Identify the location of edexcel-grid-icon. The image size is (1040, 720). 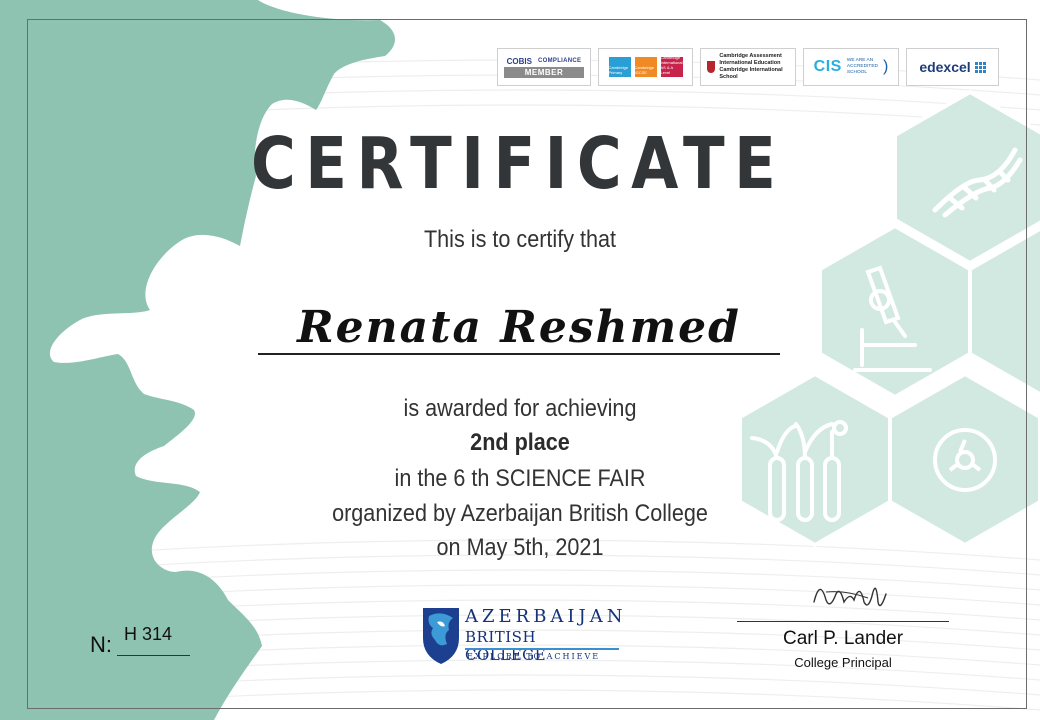
(980, 67).